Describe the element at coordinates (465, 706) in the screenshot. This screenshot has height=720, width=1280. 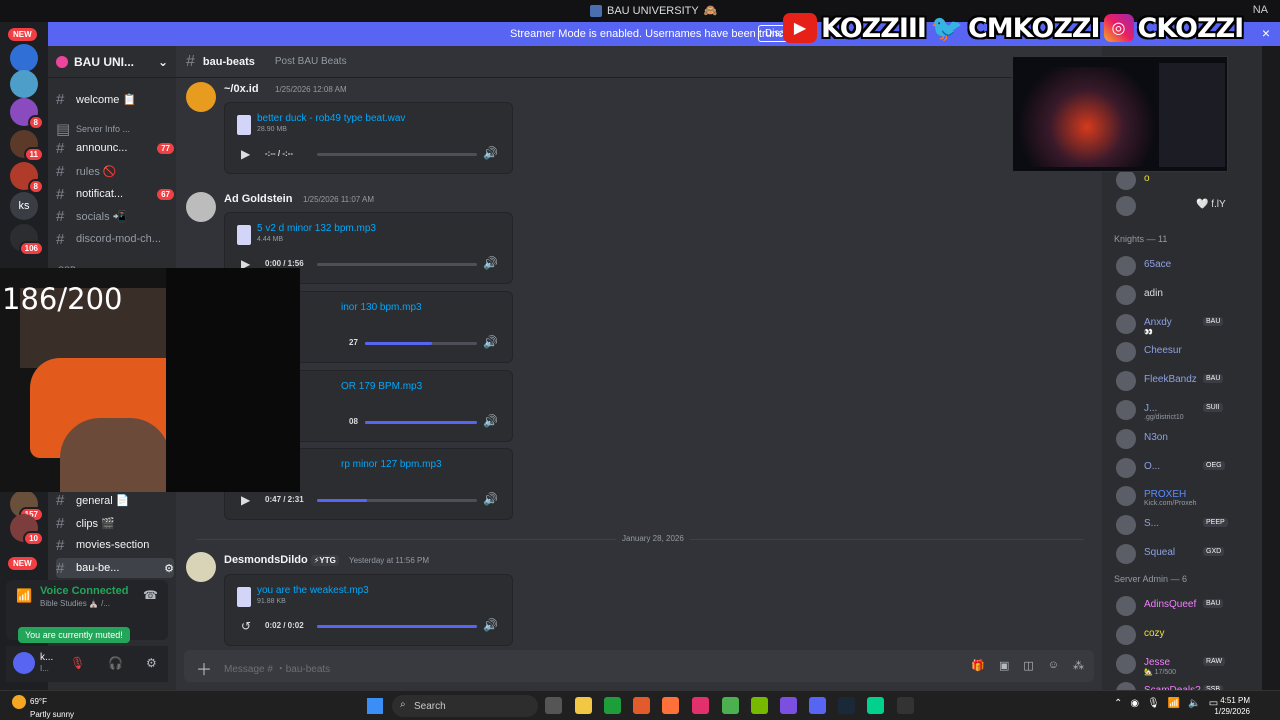
I see `taskbar-search: ⌕ Search` at that location.